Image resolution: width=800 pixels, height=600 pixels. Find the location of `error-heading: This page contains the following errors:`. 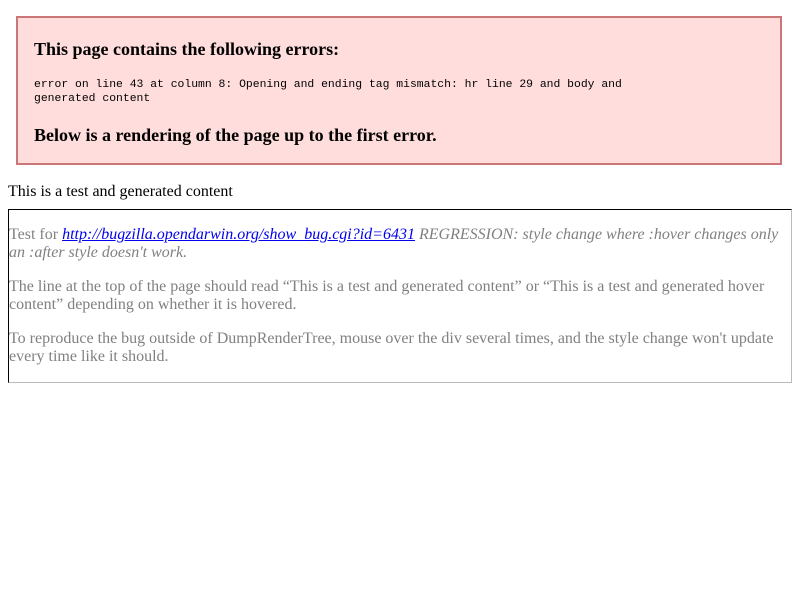

error-heading: This page contains the following errors: is located at coordinates (187, 49).